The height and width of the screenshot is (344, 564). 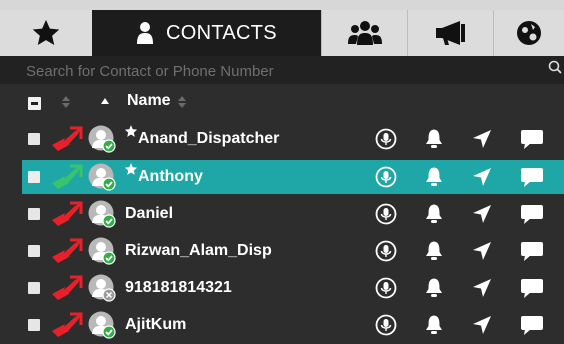 I want to click on contact-name: Daniel, so click(x=149, y=213).